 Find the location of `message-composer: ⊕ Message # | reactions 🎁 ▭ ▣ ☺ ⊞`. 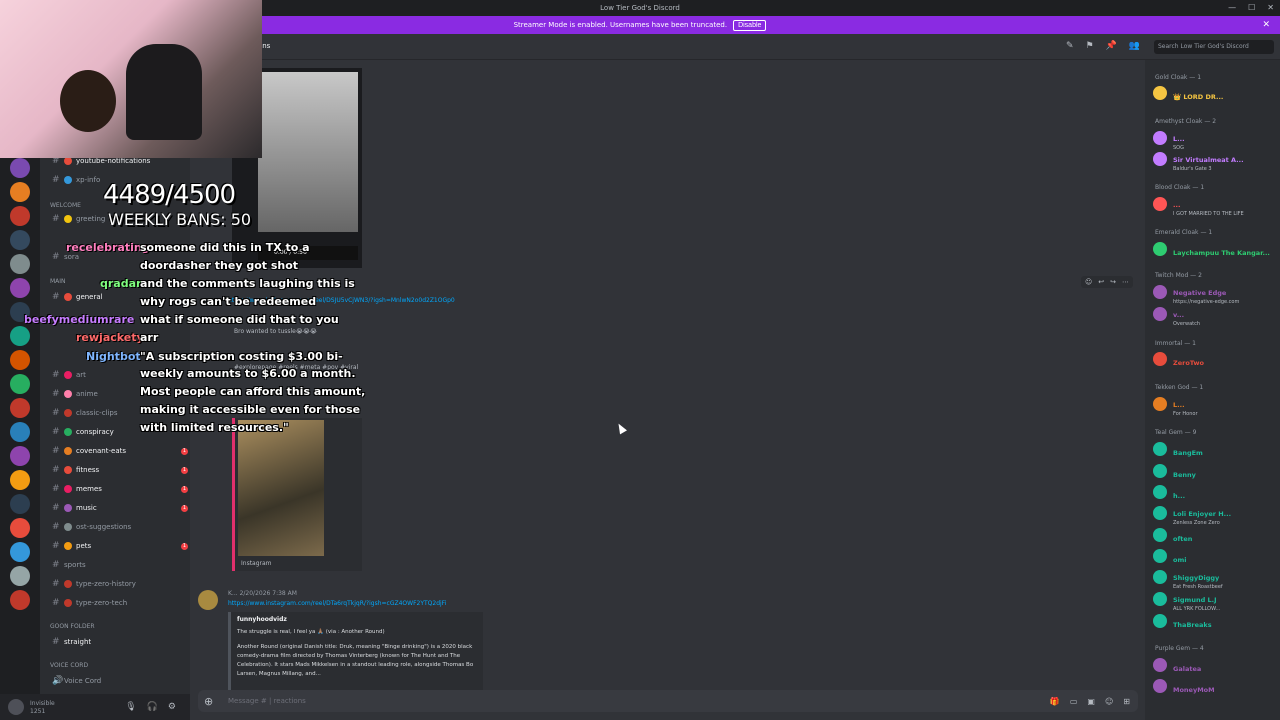

message-composer: ⊕ Message # | reactions 🎁 ▭ ▣ ☺ ⊞ is located at coordinates (668, 701).